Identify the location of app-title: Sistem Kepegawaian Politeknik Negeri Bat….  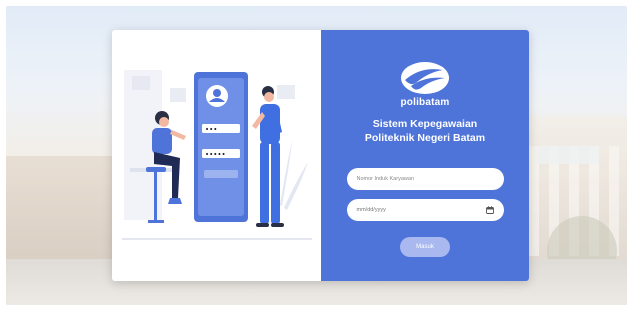
(425, 131).